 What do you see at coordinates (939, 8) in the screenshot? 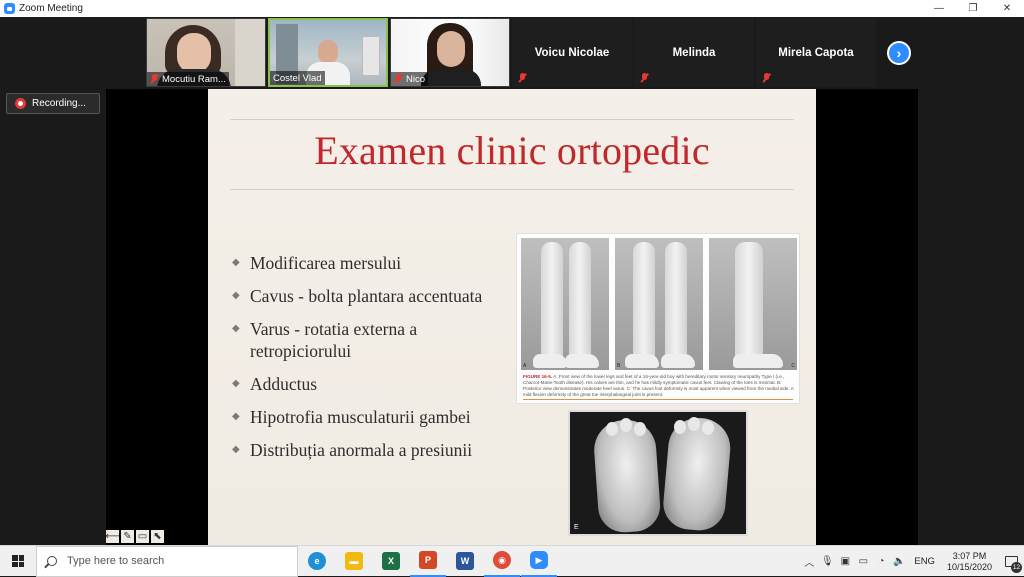
I see `minimize-button: —` at bounding box center [939, 8].